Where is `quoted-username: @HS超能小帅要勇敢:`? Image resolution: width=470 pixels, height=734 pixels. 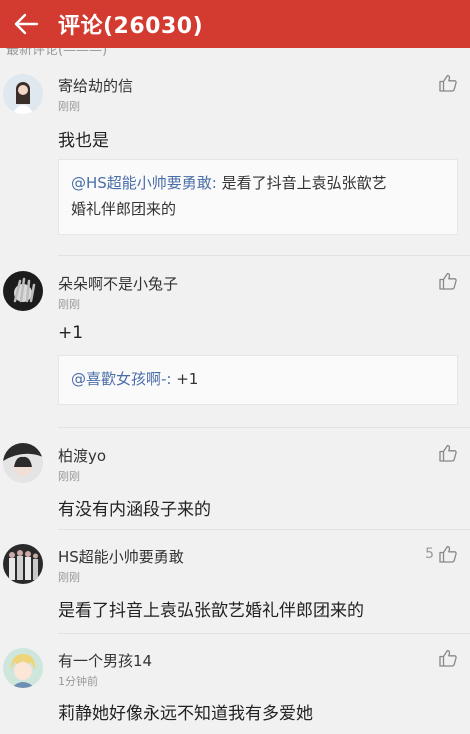
quoted-username: @HS超能小帅要勇敢: is located at coordinates (144, 183).